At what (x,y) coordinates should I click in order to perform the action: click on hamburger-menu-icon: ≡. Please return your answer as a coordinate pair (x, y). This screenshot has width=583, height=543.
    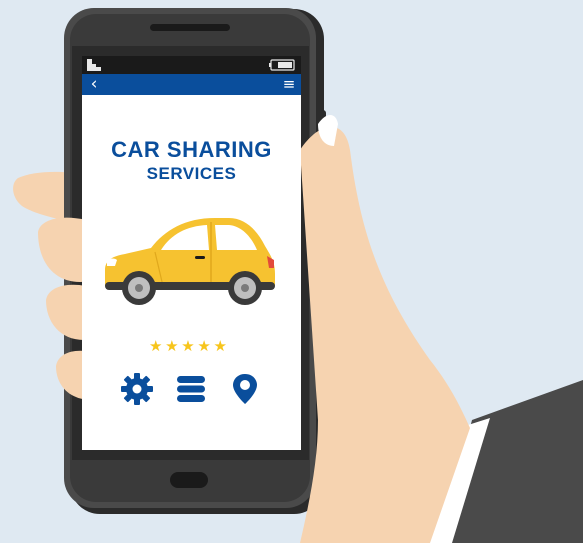
    Looking at the image, I should click on (289, 84).